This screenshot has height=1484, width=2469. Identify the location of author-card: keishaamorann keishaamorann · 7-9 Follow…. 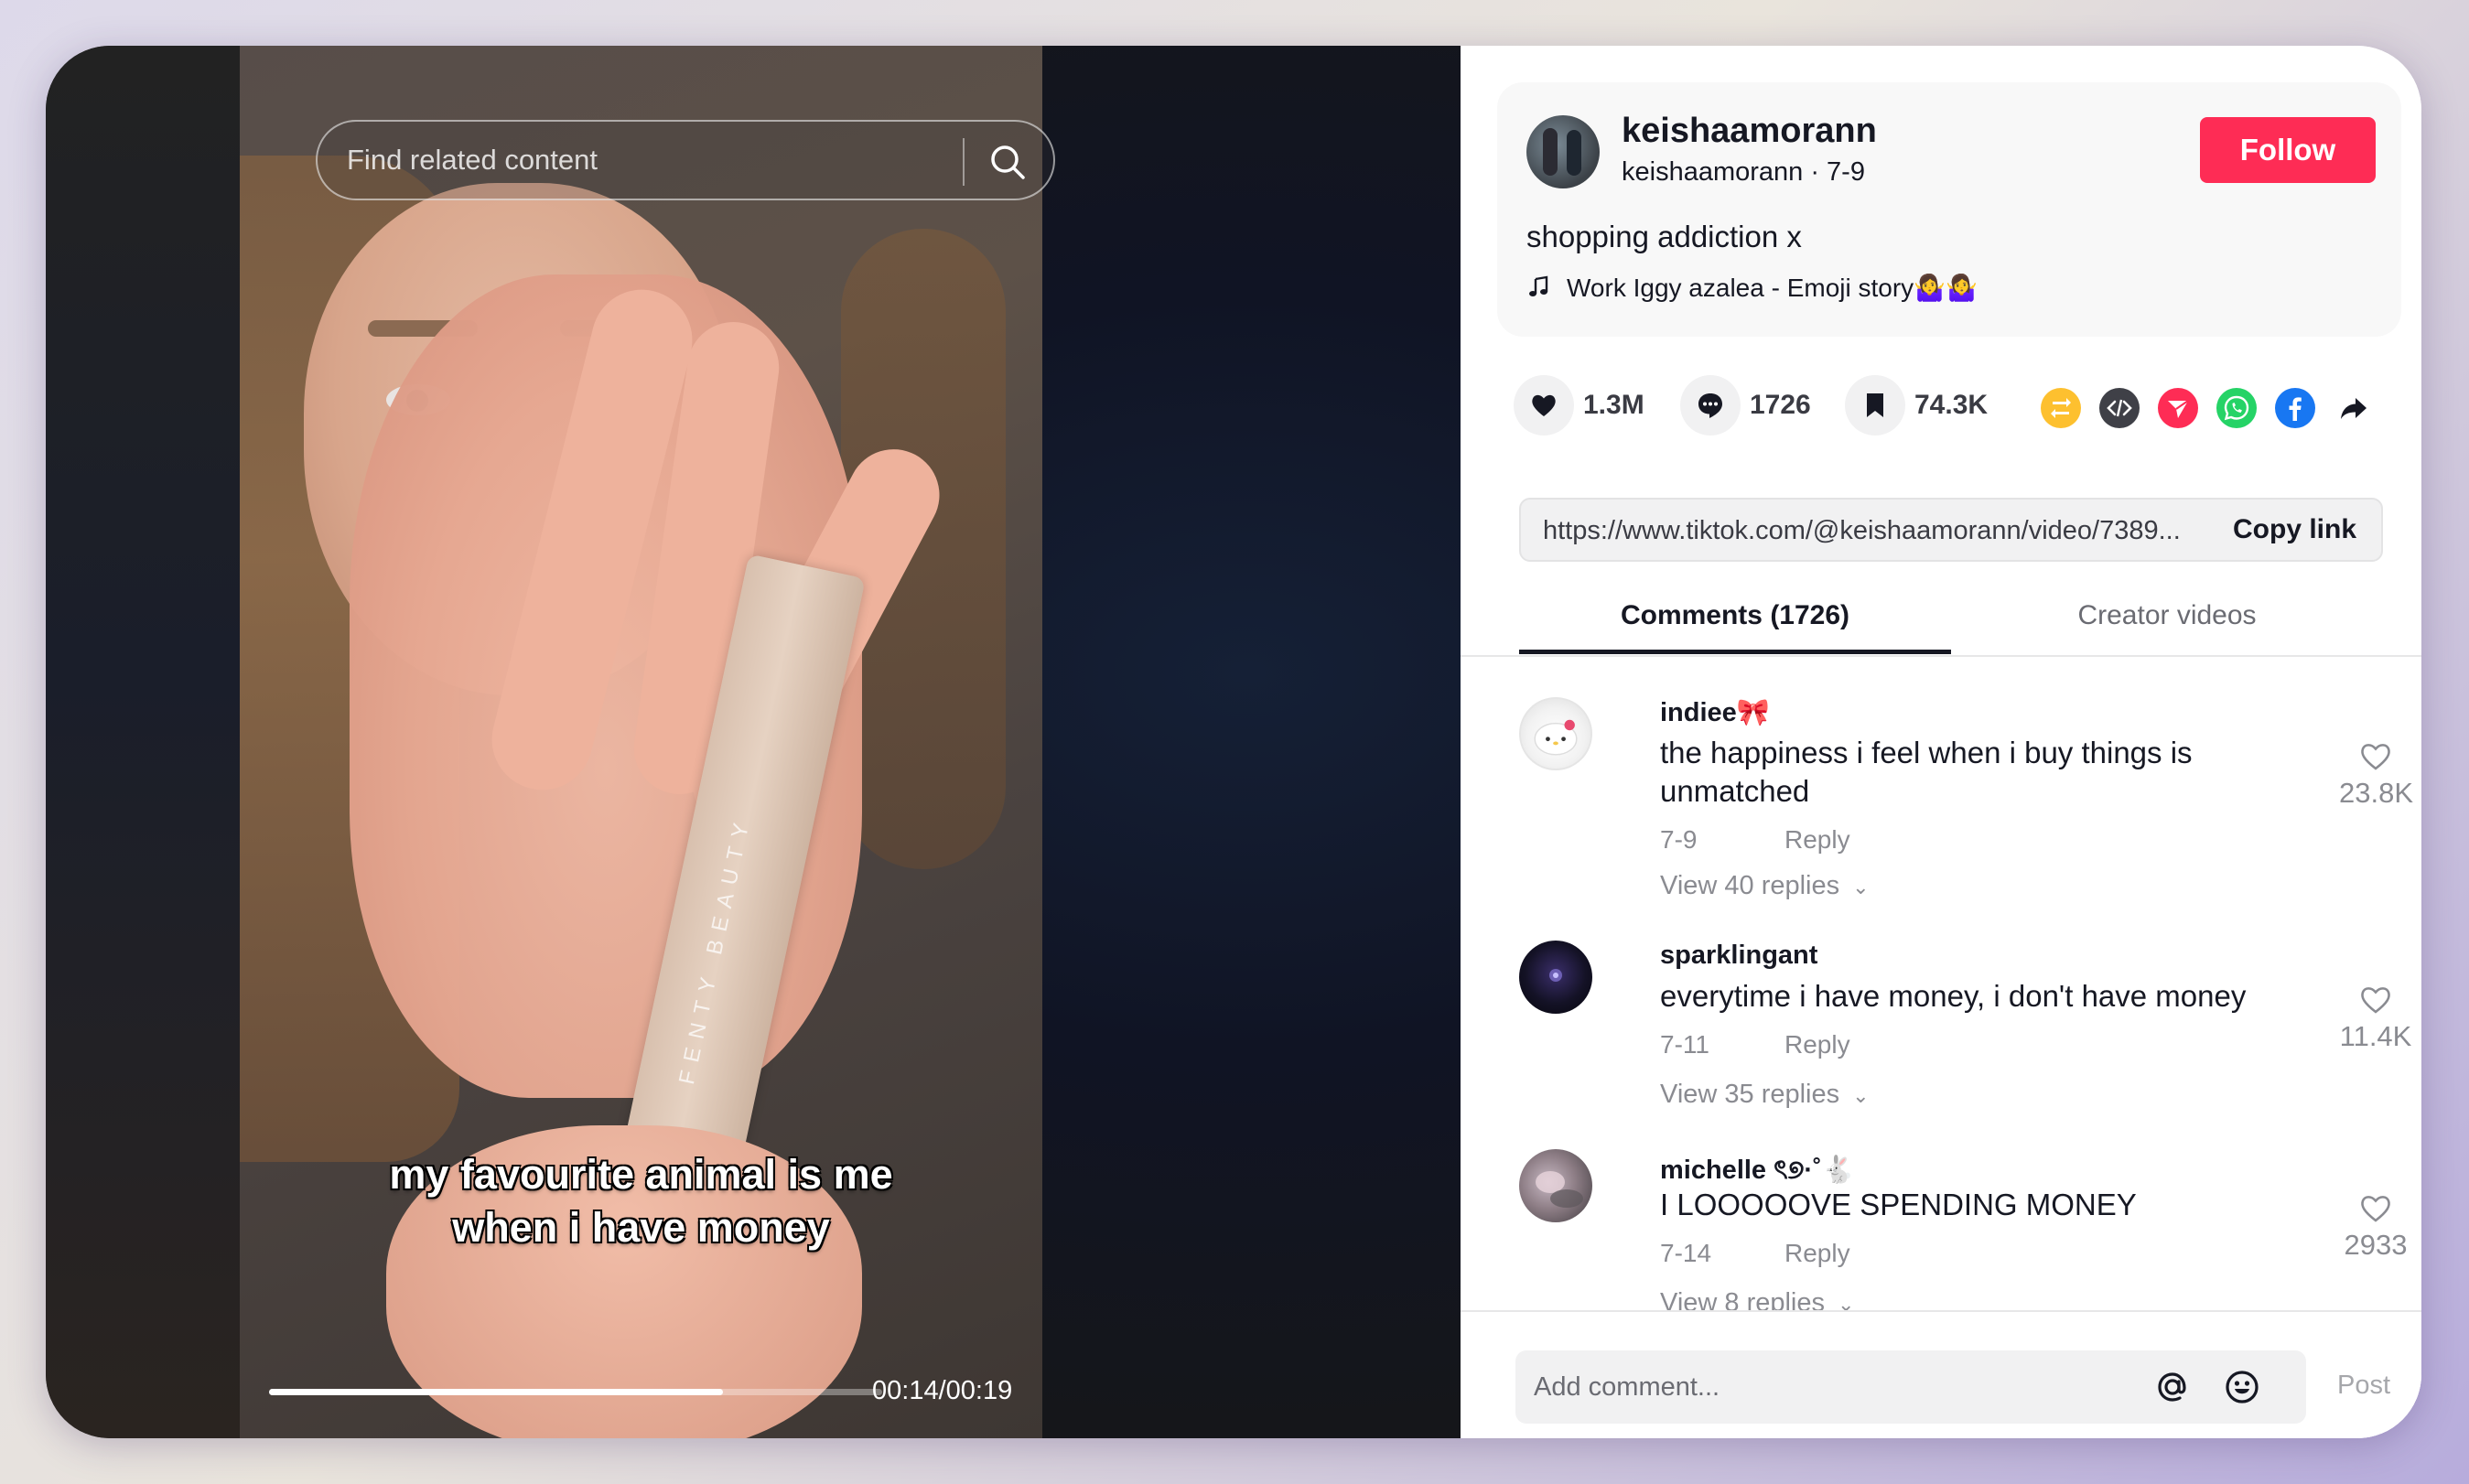
(1949, 209).